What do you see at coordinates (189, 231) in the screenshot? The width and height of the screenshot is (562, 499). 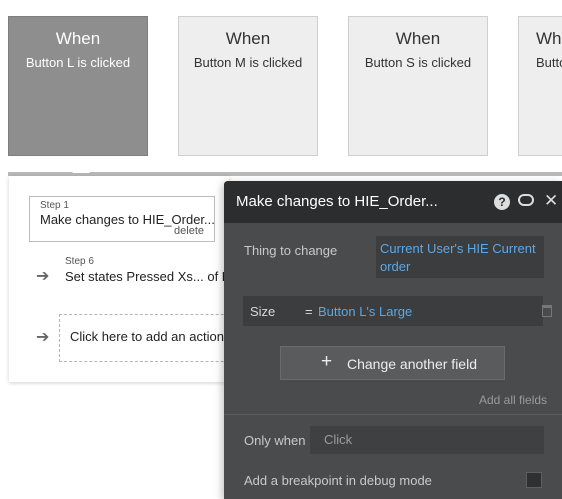 I see `delete-step-link: delete` at bounding box center [189, 231].